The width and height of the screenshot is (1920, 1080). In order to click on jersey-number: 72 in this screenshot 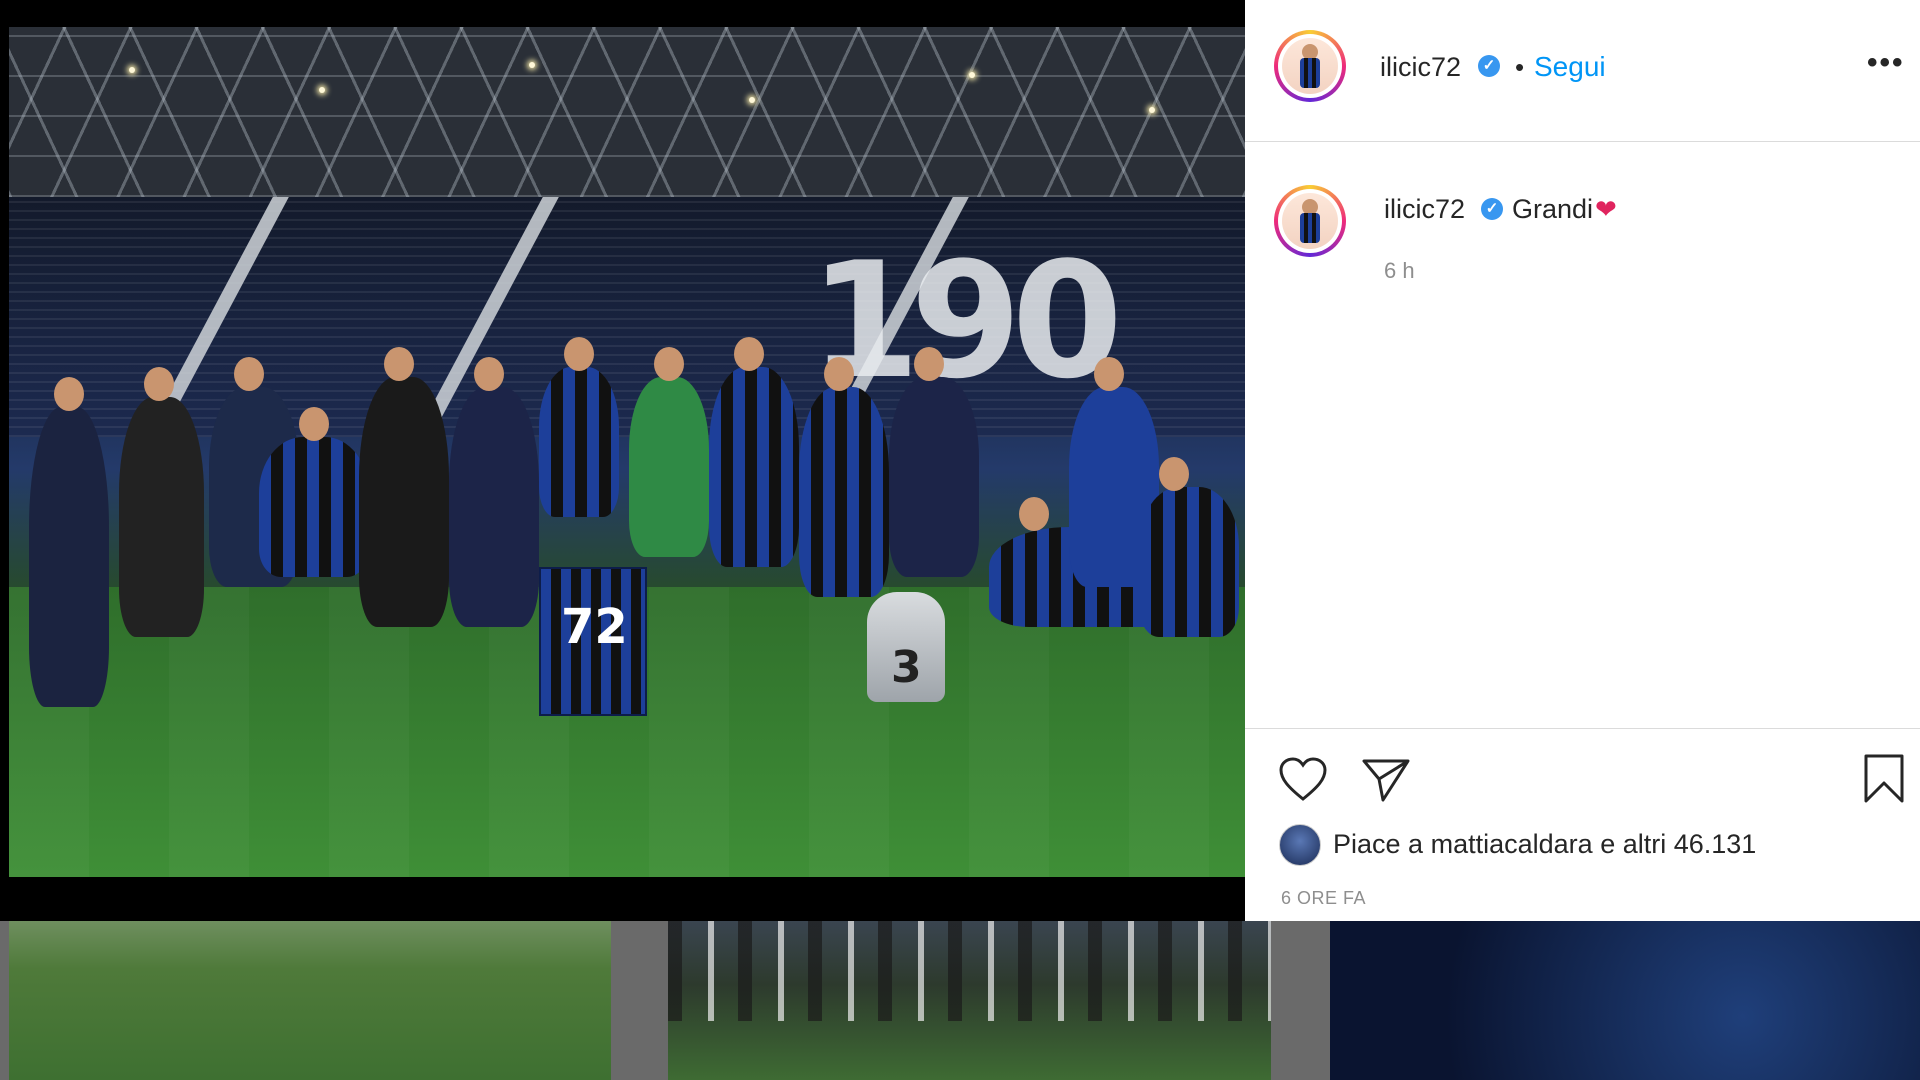, I will do `click(594, 627)`.